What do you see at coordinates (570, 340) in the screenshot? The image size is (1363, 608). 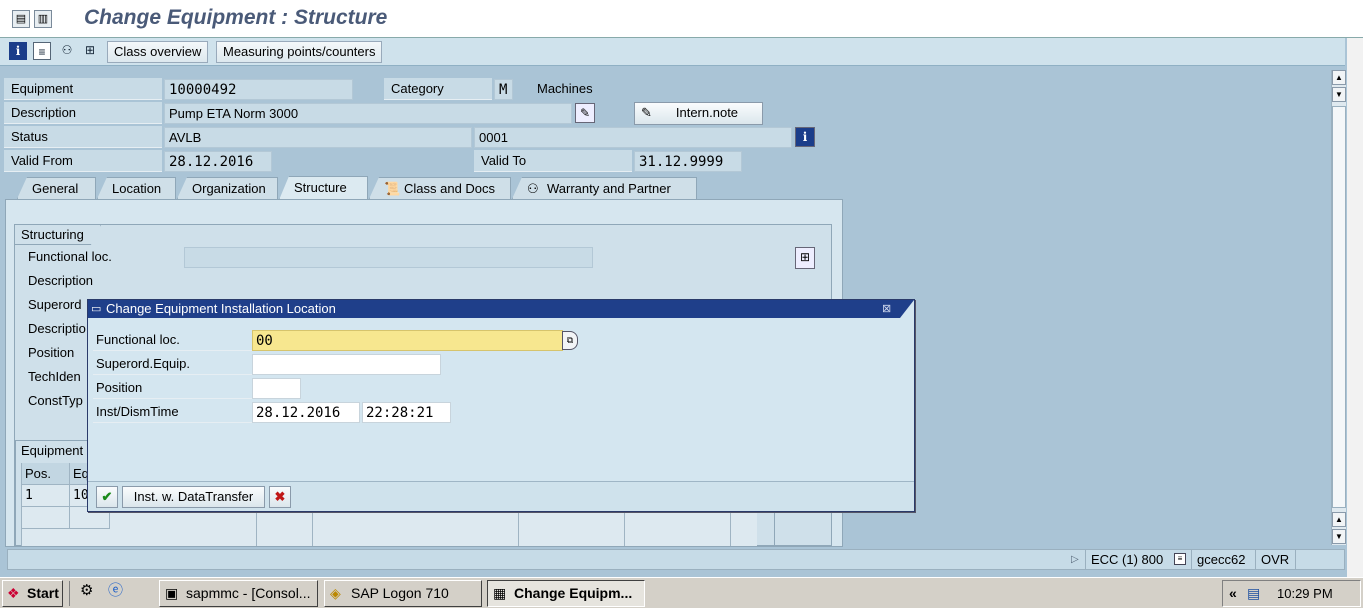 I see `value-help-icon: ⧉` at bounding box center [570, 340].